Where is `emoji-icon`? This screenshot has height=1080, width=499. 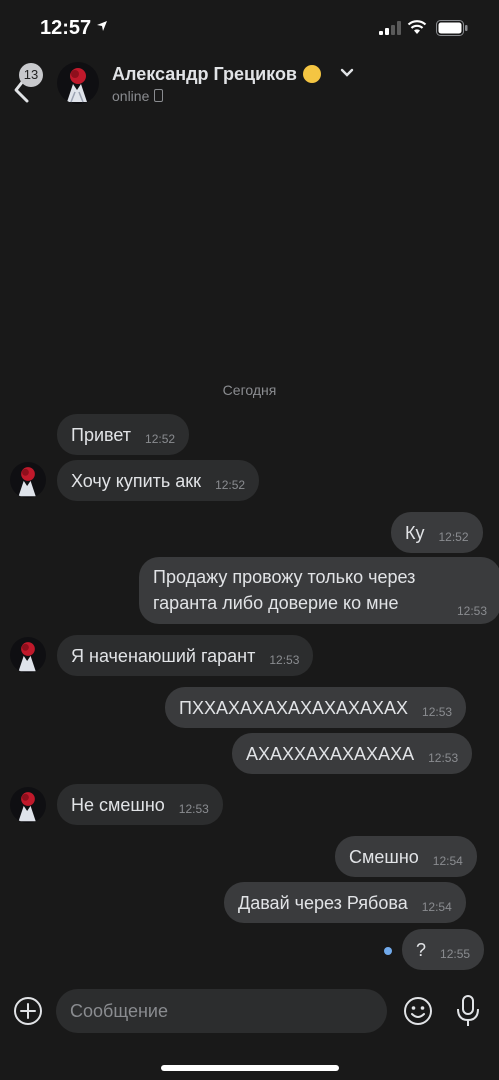 emoji-icon is located at coordinates (312, 74).